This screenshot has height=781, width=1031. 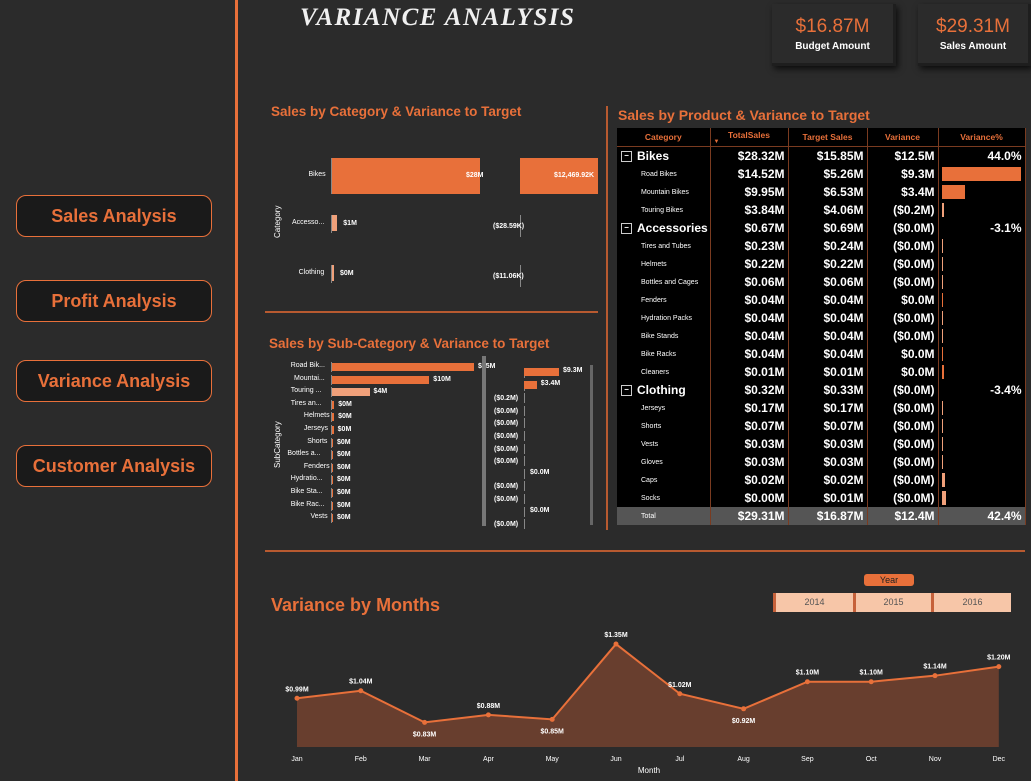 I want to click on matrix-cell-variance-pct: 44.0%, so click(x=982, y=155).